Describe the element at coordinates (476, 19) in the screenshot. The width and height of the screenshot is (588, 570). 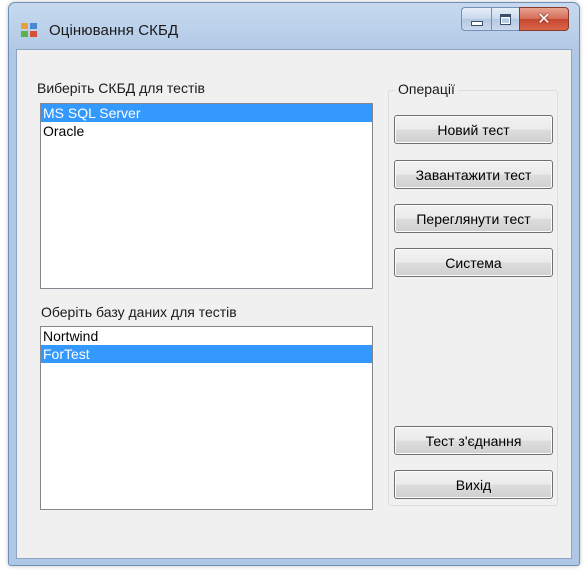
I see `minimize-button` at that location.